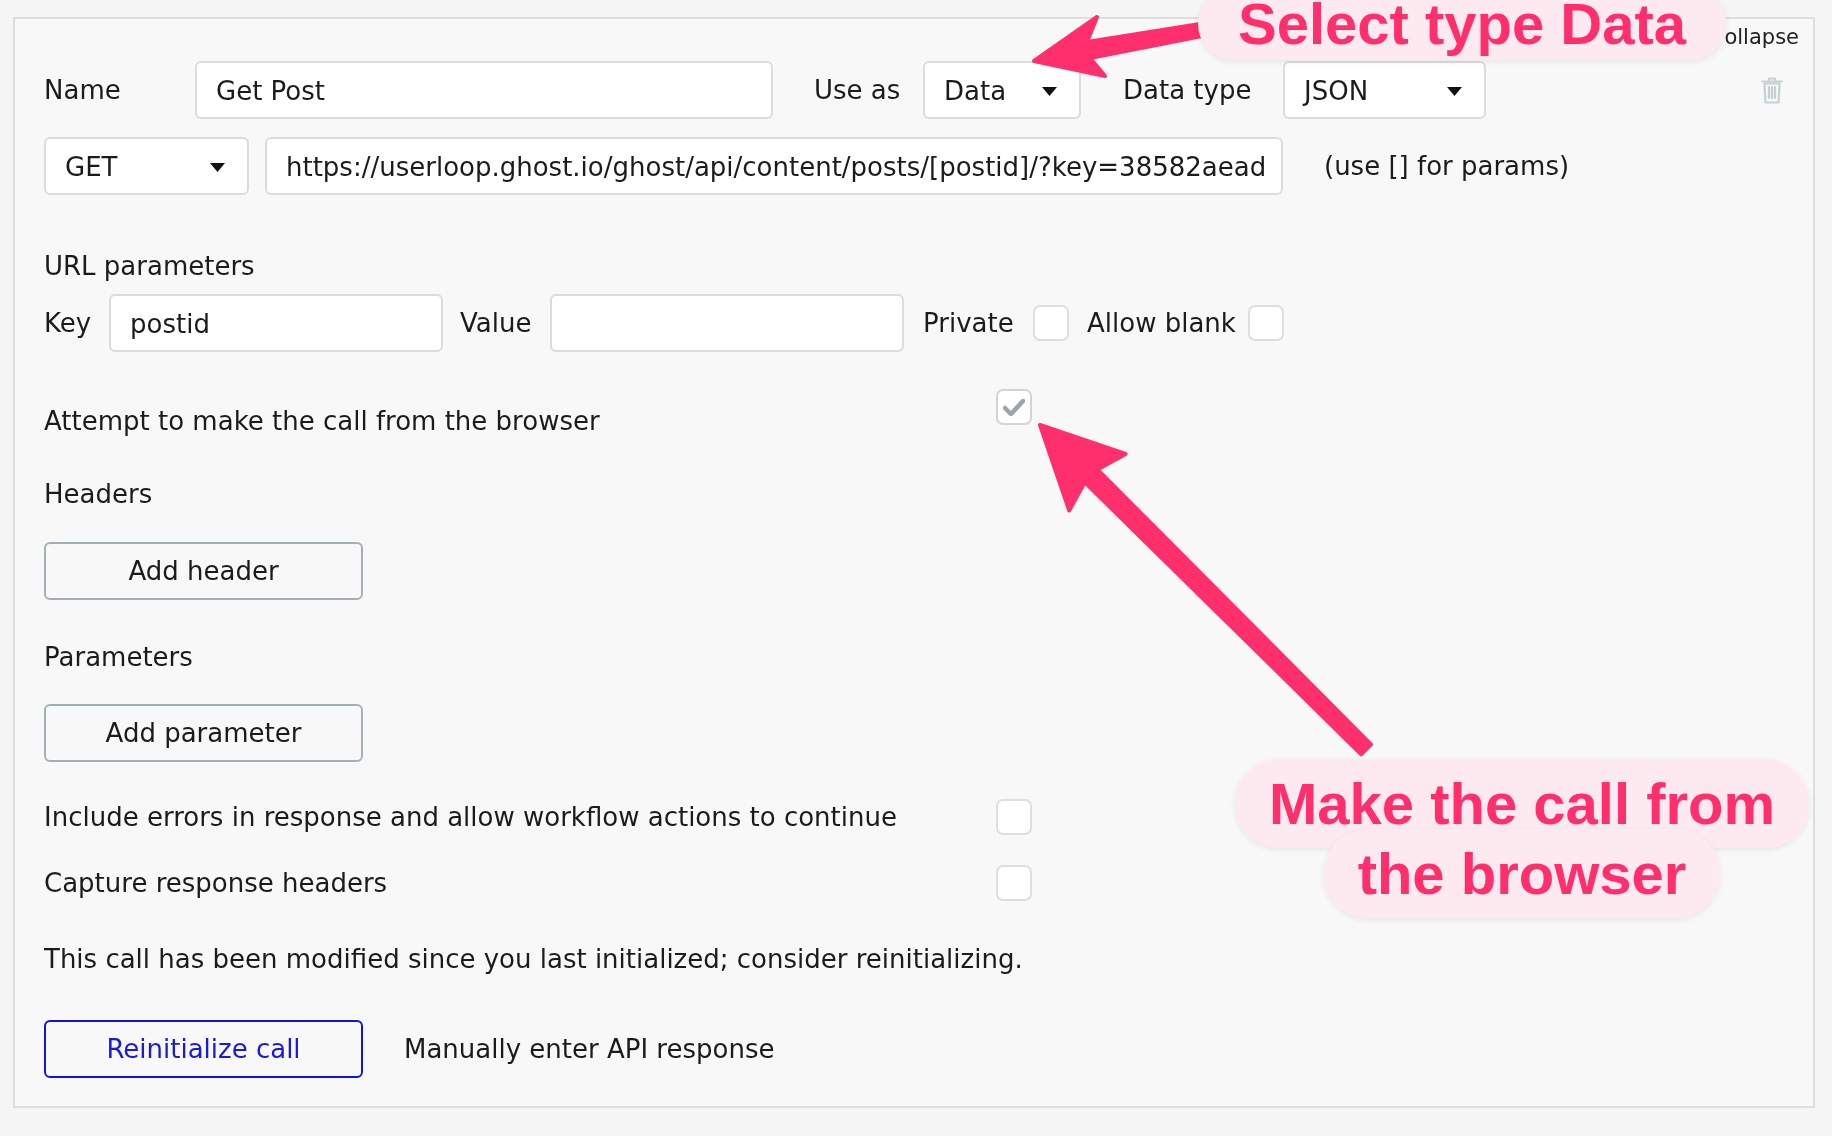 This screenshot has width=1832, height=1136. Describe the element at coordinates (98, 494) in the screenshot. I see `headers-title: Headers` at that location.